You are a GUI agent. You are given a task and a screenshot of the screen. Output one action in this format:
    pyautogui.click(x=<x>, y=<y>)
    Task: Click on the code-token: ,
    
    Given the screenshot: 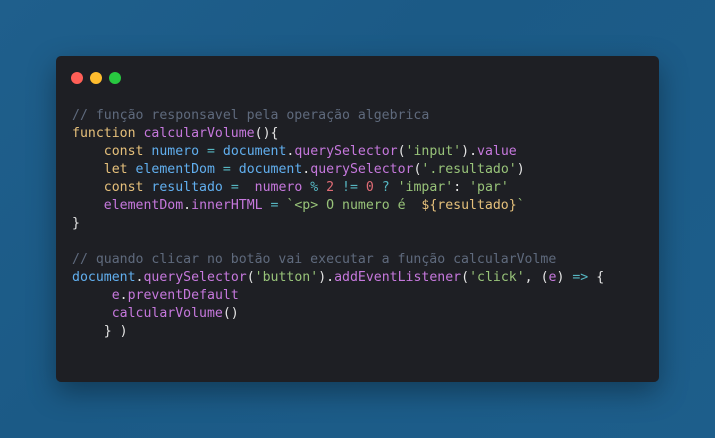 What is the action you would take?
    pyautogui.click(x=532, y=277)
    